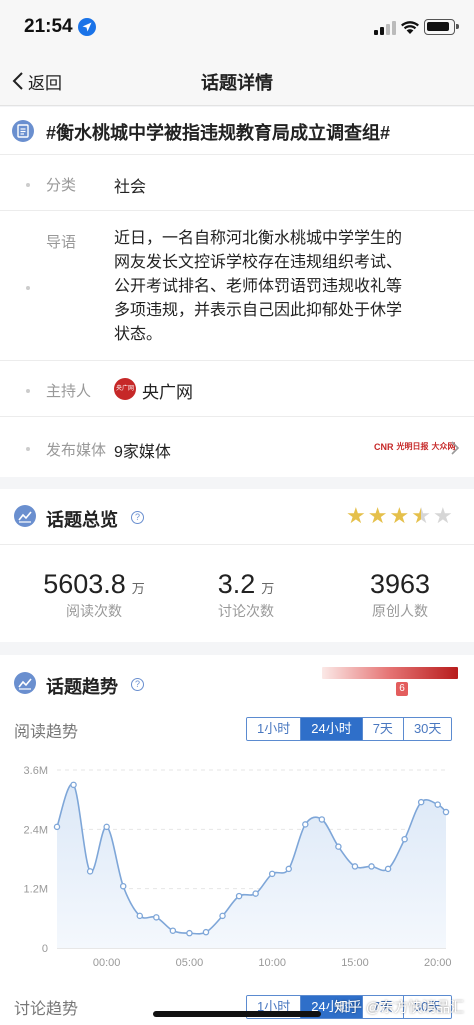 The image size is (474, 1025). Describe the element at coordinates (237, 1014) in the screenshot. I see `home-indicator` at that location.